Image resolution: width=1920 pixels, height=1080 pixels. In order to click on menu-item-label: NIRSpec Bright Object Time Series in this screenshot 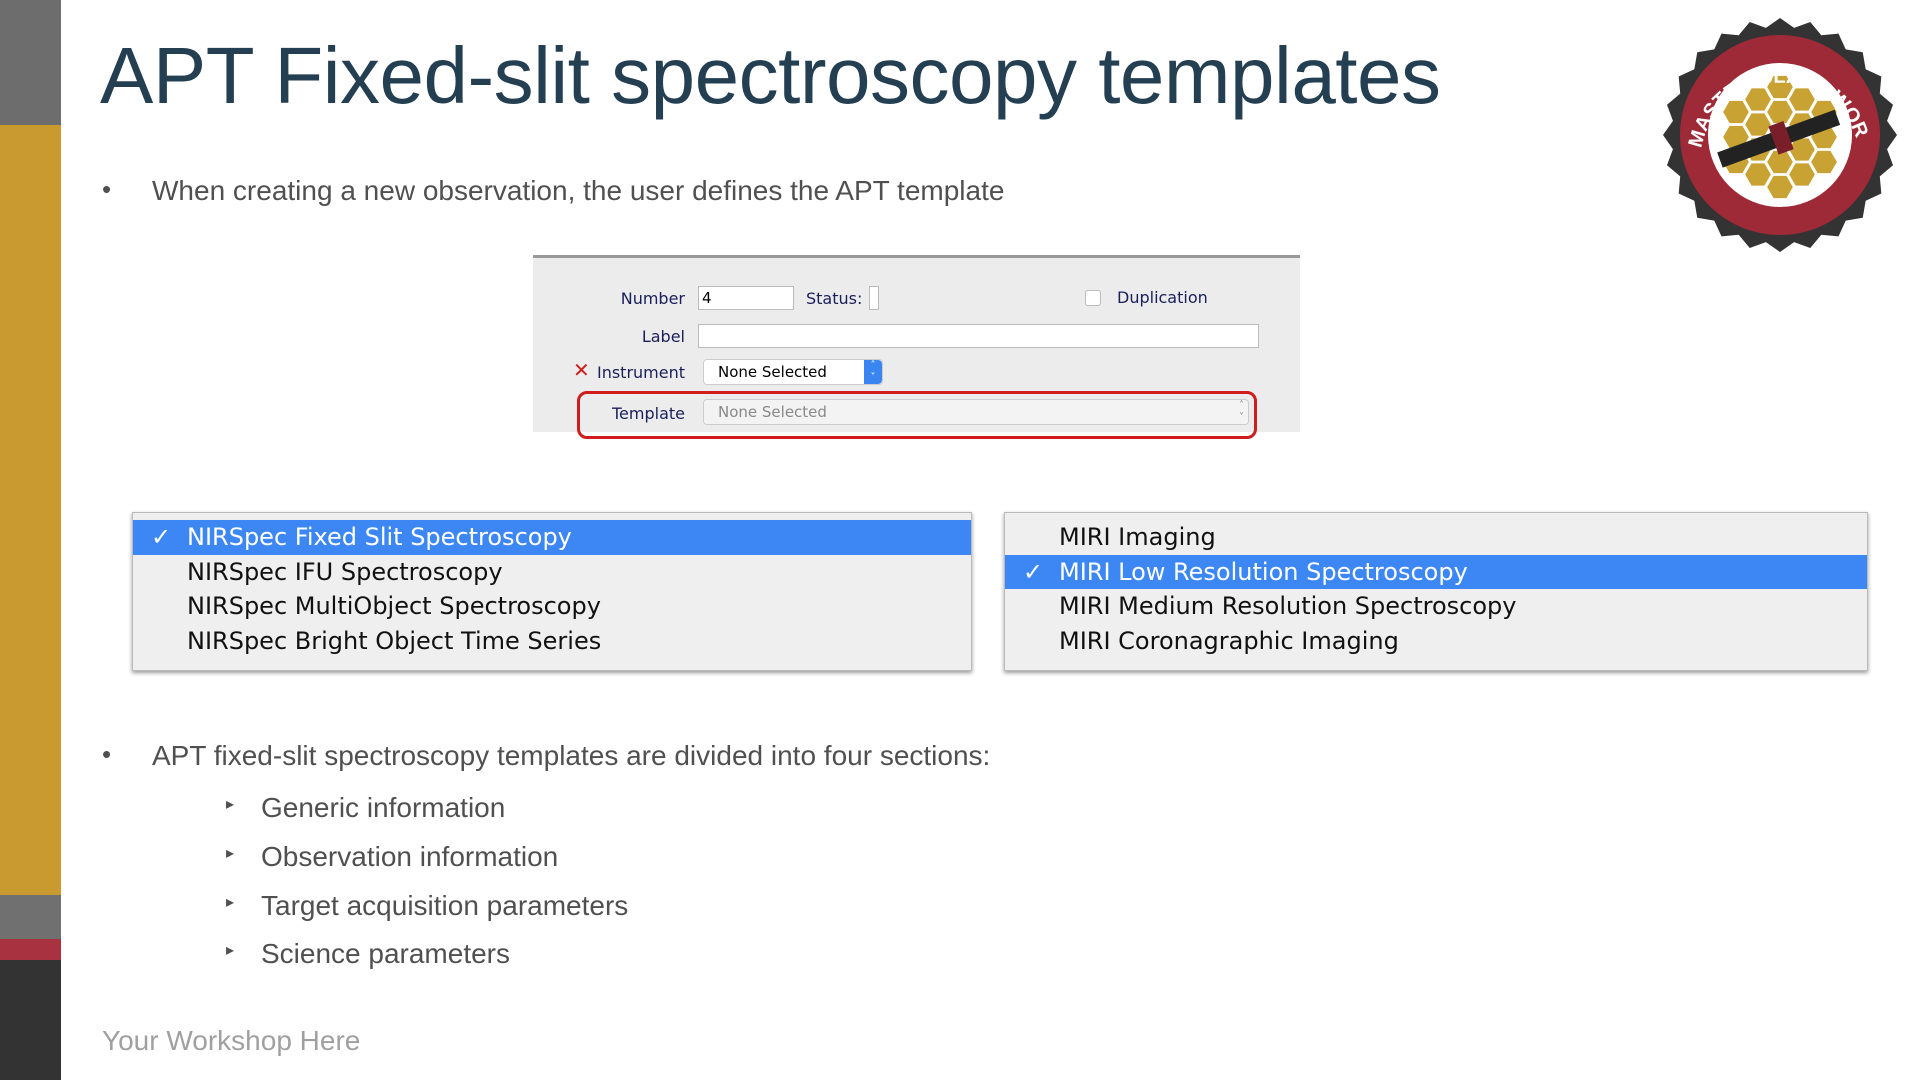, I will do `click(394, 640)`.